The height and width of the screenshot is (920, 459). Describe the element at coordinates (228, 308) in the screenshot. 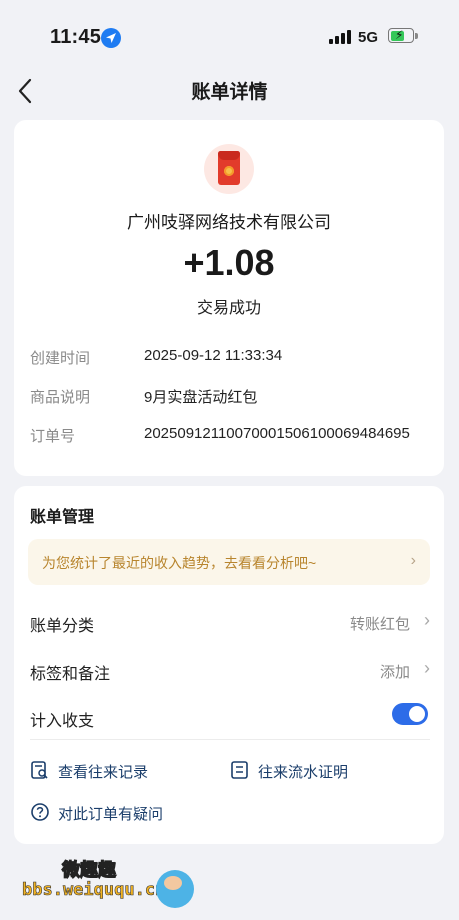

I see `transaction-status: 交易成功` at that location.